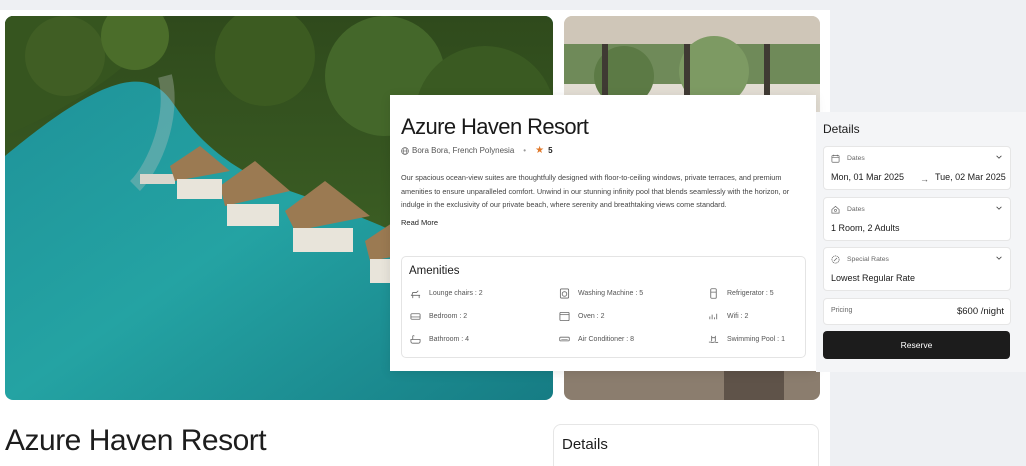 Image resolution: width=1026 pixels, height=466 pixels. What do you see at coordinates (916, 345) in the screenshot?
I see `reserve-button: Reserve` at bounding box center [916, 345].